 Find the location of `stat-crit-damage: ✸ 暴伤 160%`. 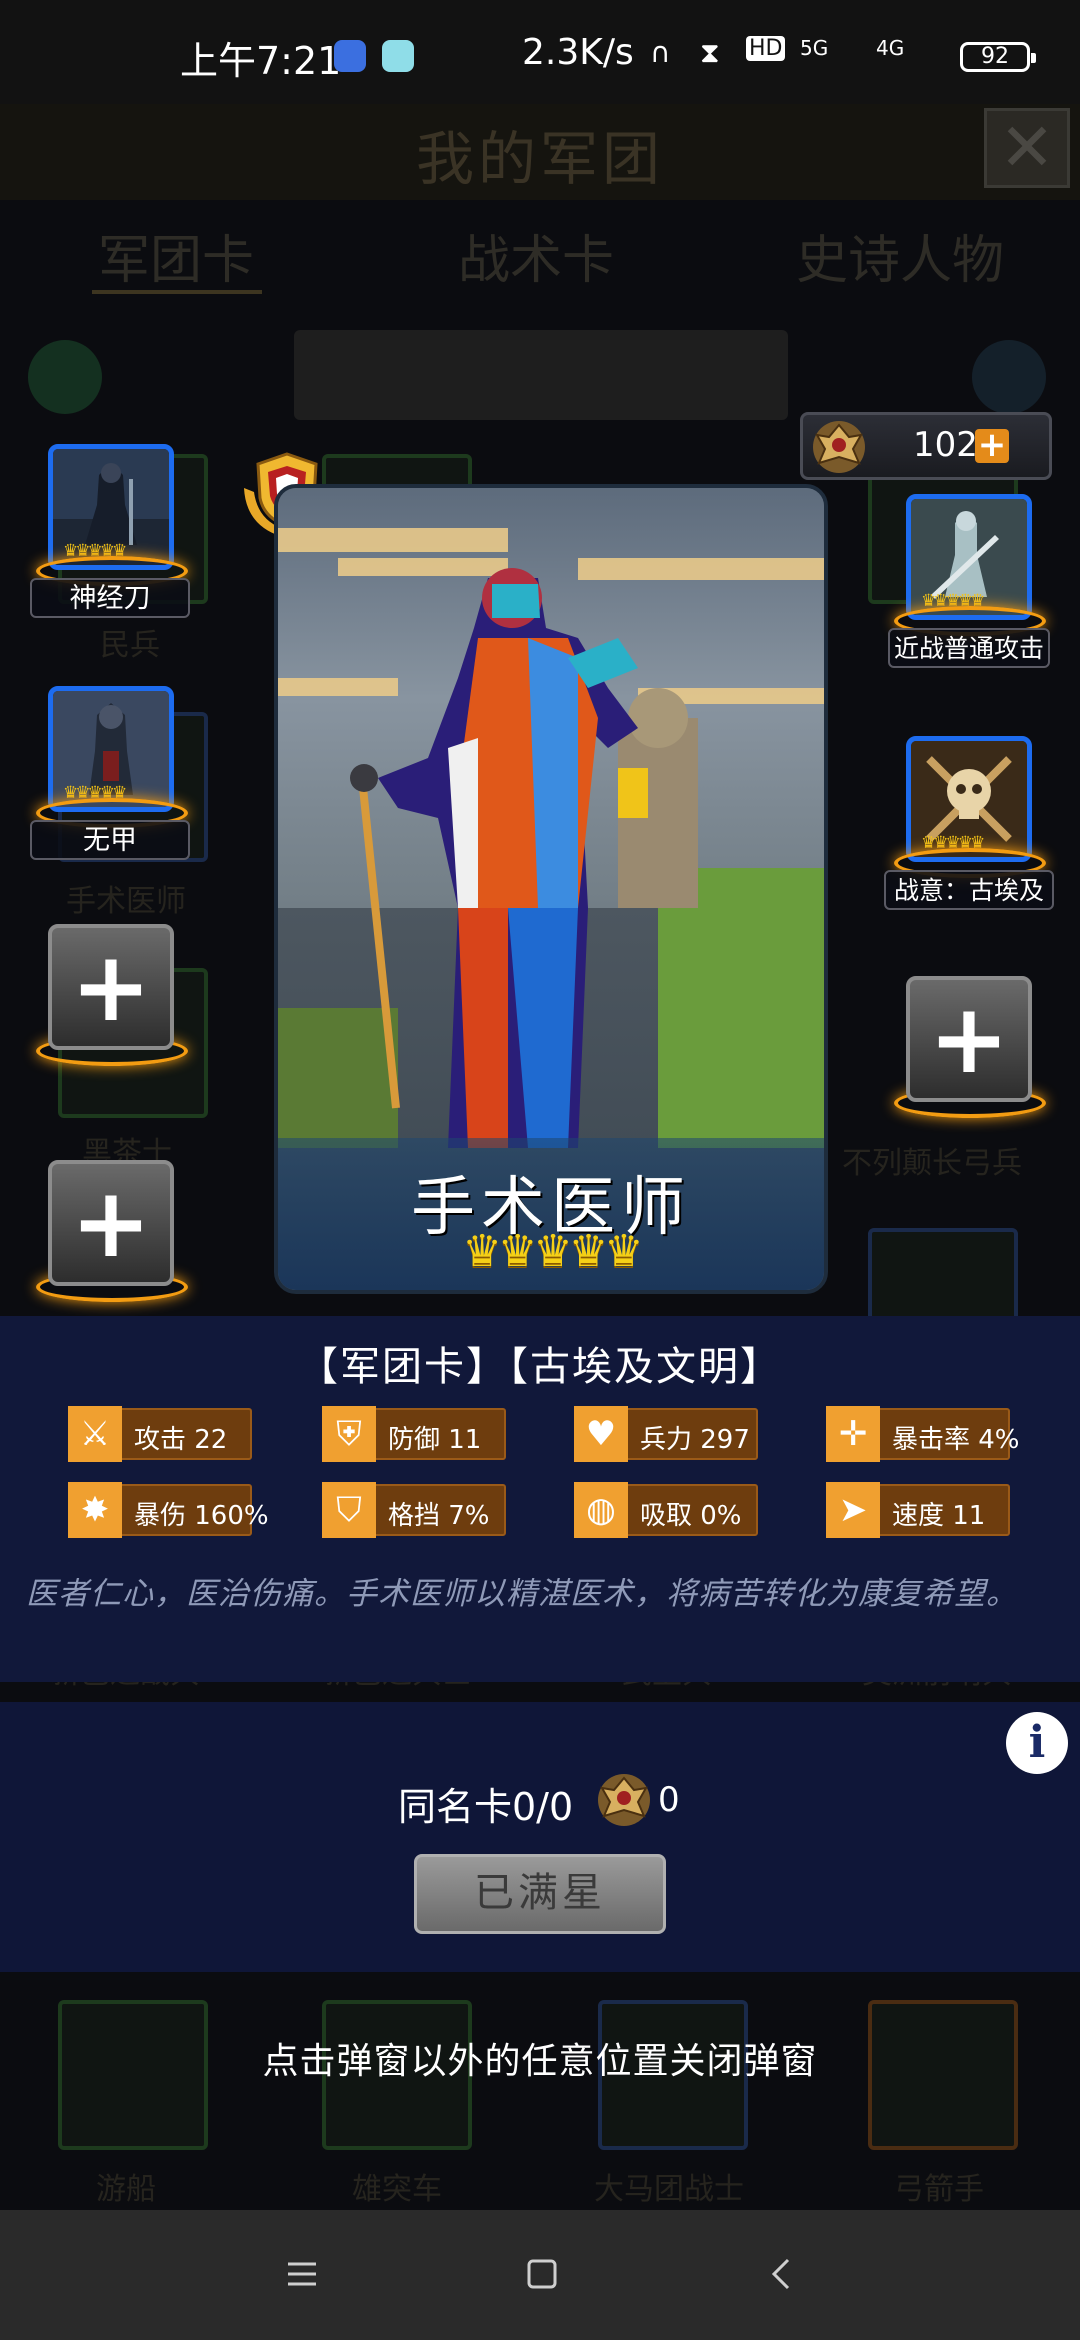

stat-crit-damage: ✸ 暴伤 160% is located at coordinates (168, 1510).